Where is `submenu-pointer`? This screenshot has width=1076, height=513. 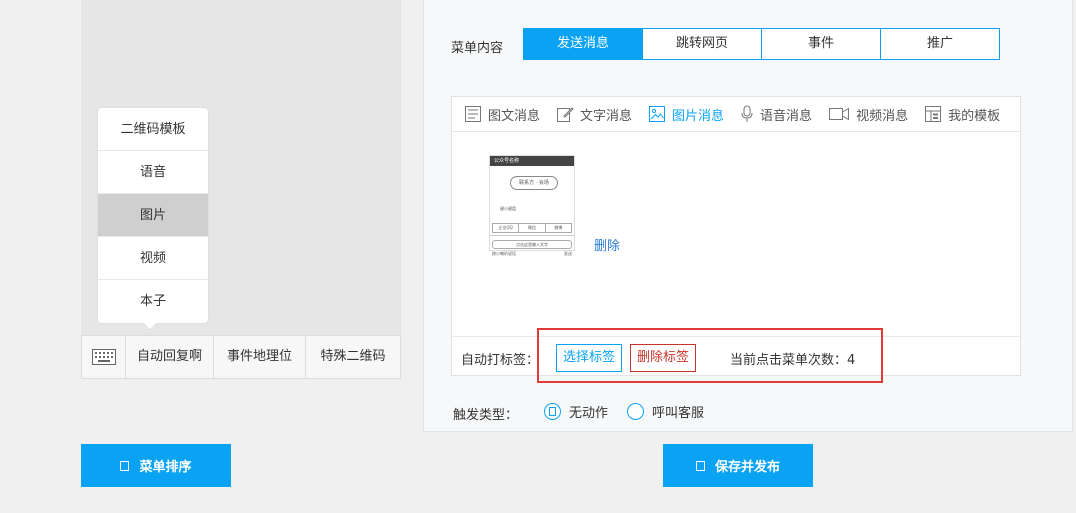
submenu-pointer is located at coordinates (150, 325).